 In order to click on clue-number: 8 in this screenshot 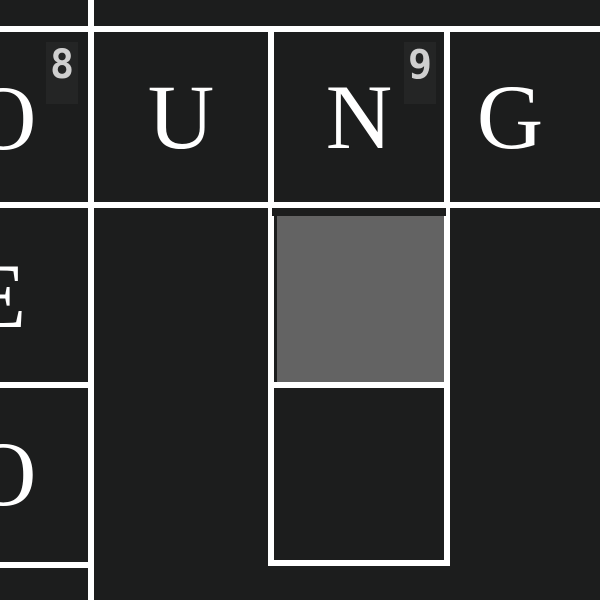, I will do `click(62, 73)`.